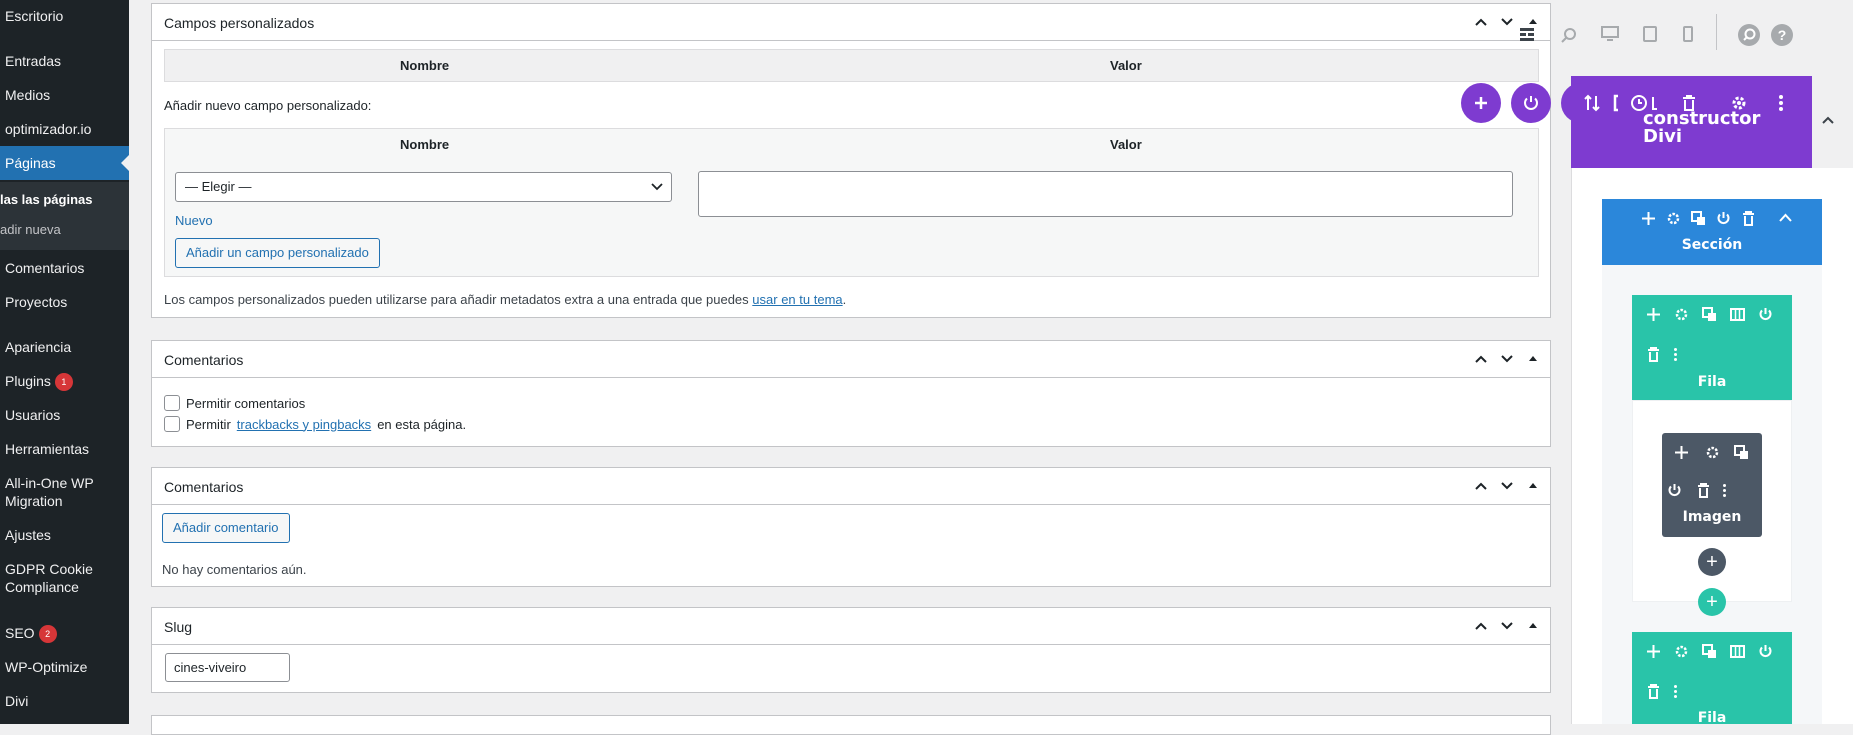 The width and height of the screenshot is (1853, 735). I want to click on sidebar-item-escritorio: Escritorio, so click(64, 16).